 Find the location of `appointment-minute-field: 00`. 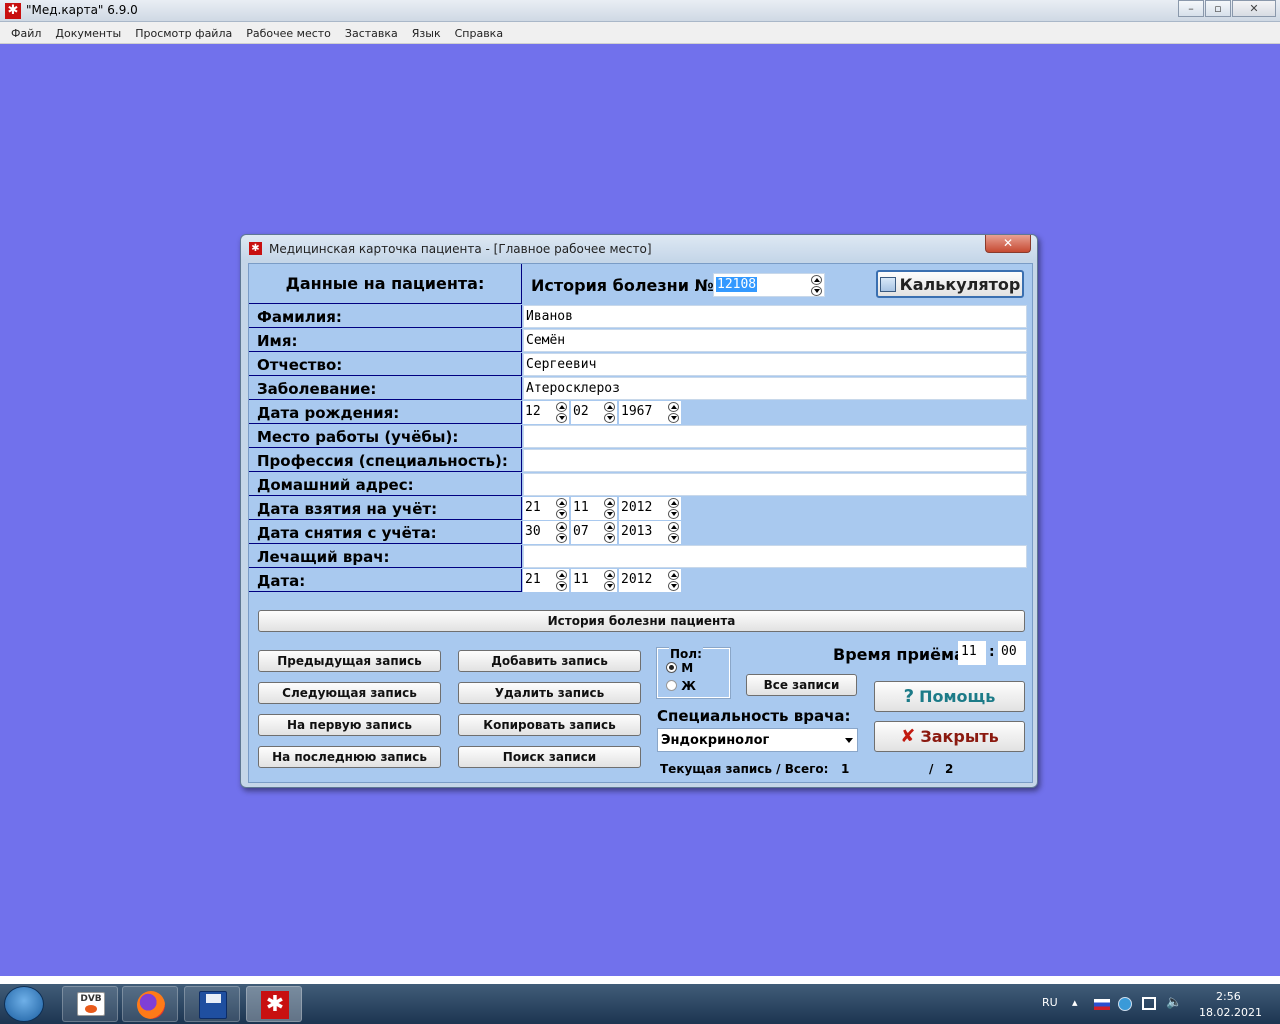

appointment-minute-field: 00 is located at coordinates (1012, 653).